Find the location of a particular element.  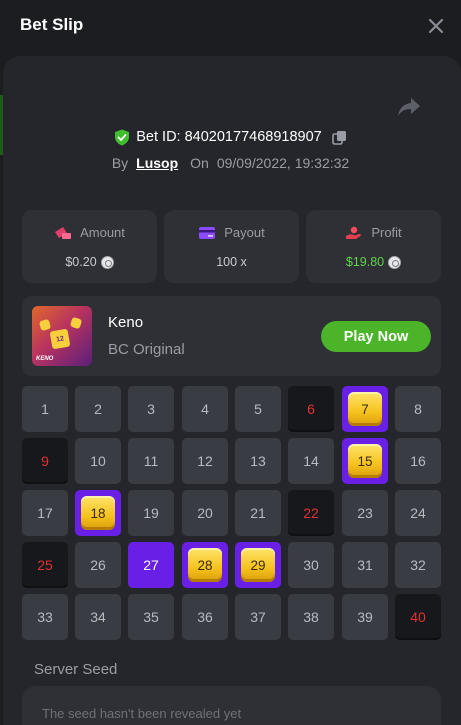

keno-cell-normal: 39 is located at coordinates (365, 617).